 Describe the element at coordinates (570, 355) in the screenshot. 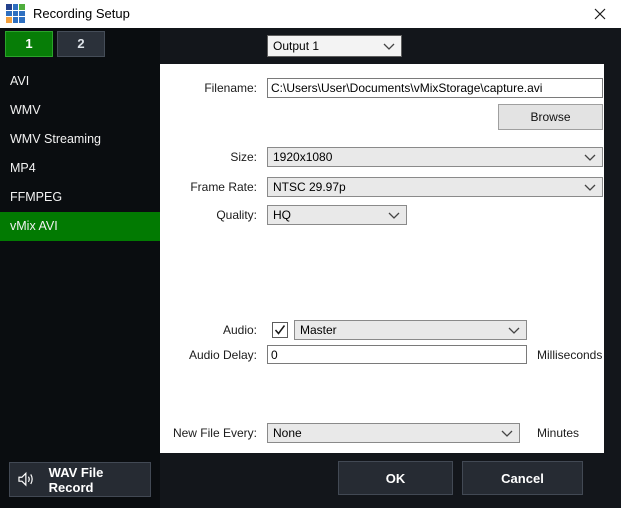

I see `audio-delay-unit: Milliseconds` at that location.